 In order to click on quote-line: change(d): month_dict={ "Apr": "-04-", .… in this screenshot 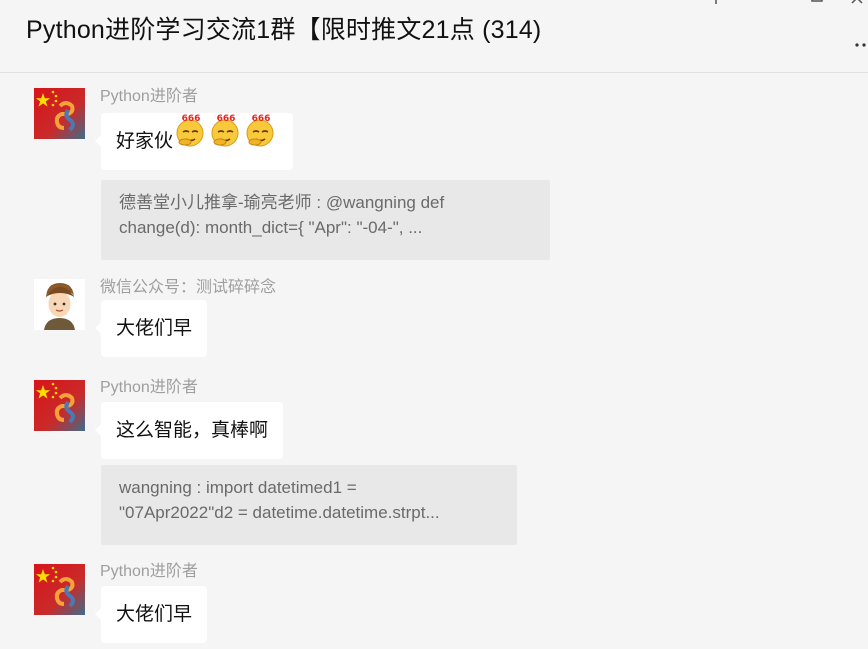, I will do `click(271, 227)`.